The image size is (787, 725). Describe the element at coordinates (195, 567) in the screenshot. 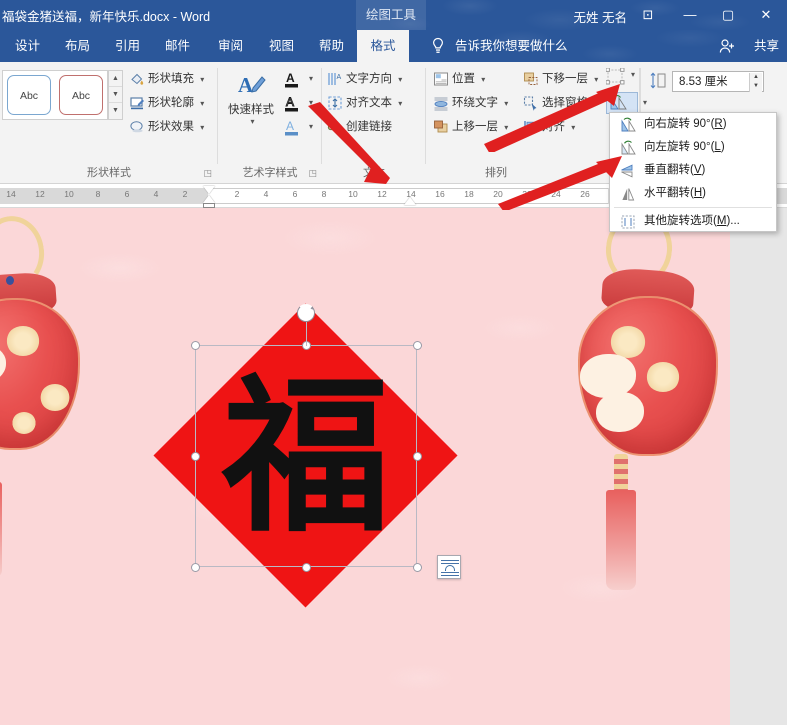

I see `resize-handle-sw` at that location.